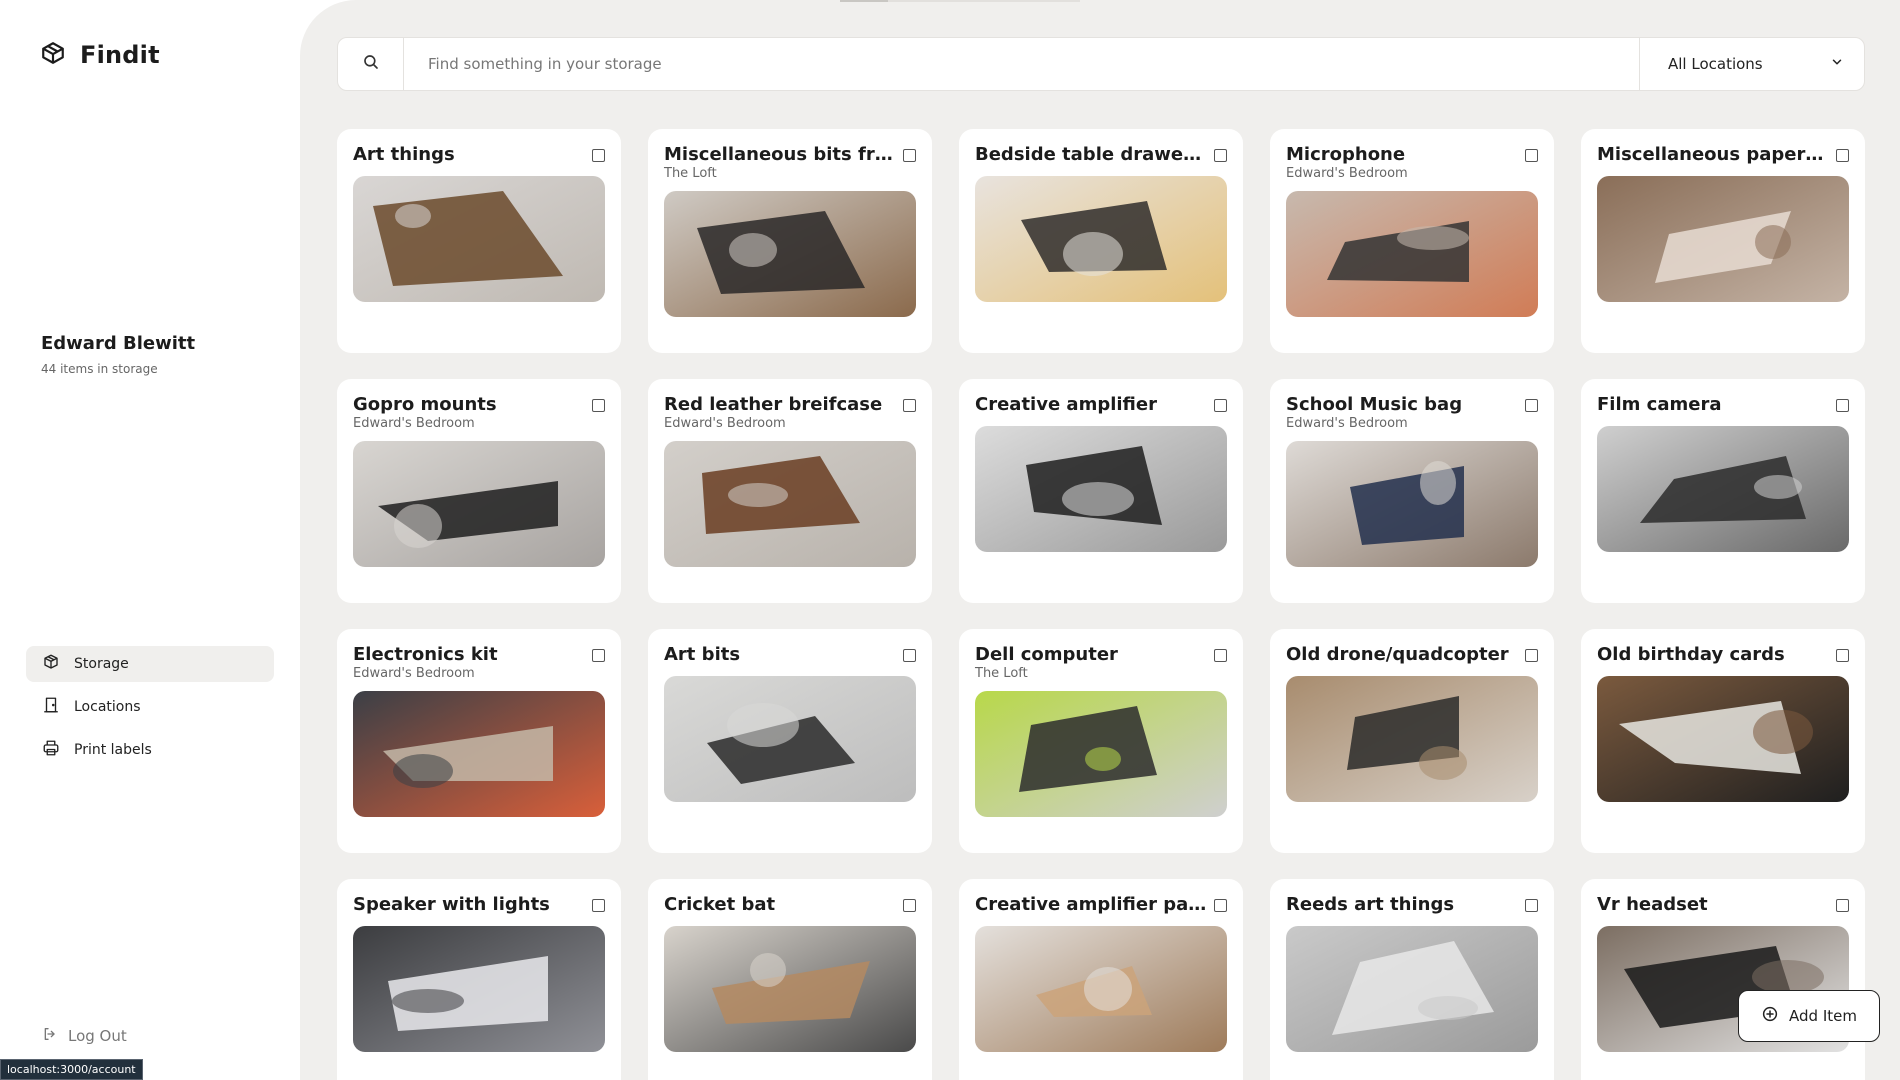  What do you see at coordinates (99, 369) in the screenshot?
I see `items-count: 44 items in storage` at bounding box center [99, 369].